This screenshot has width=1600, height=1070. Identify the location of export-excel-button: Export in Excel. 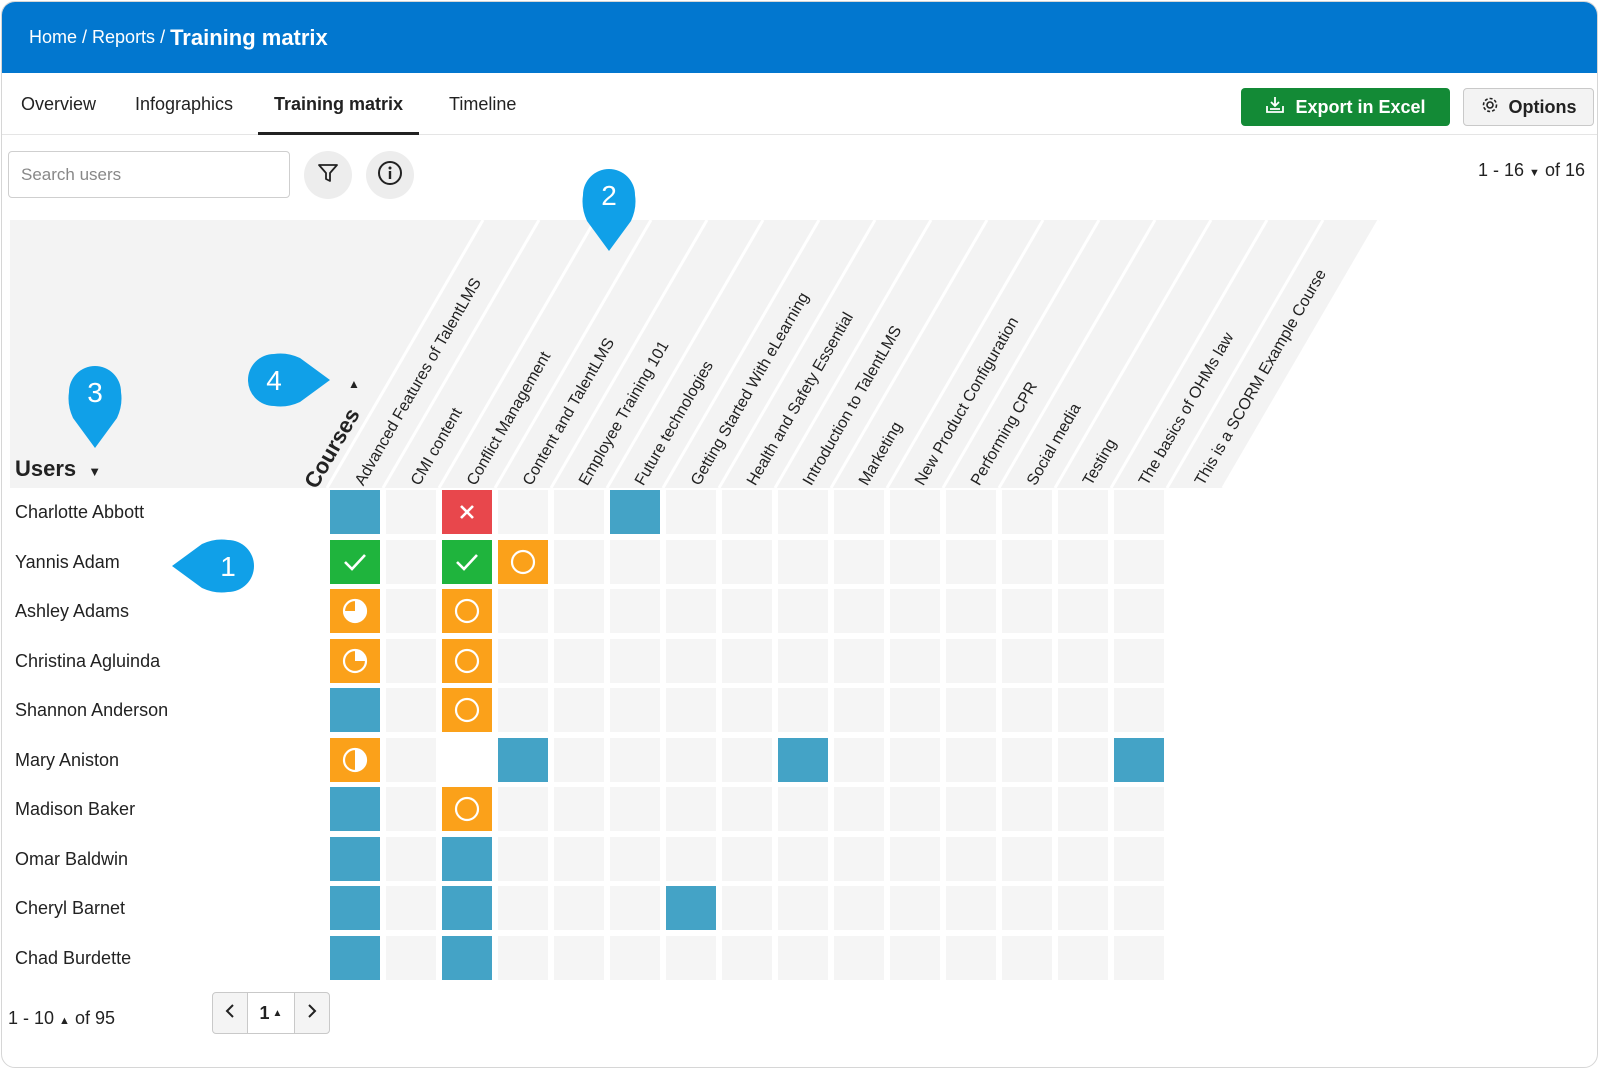
(1345, 107).